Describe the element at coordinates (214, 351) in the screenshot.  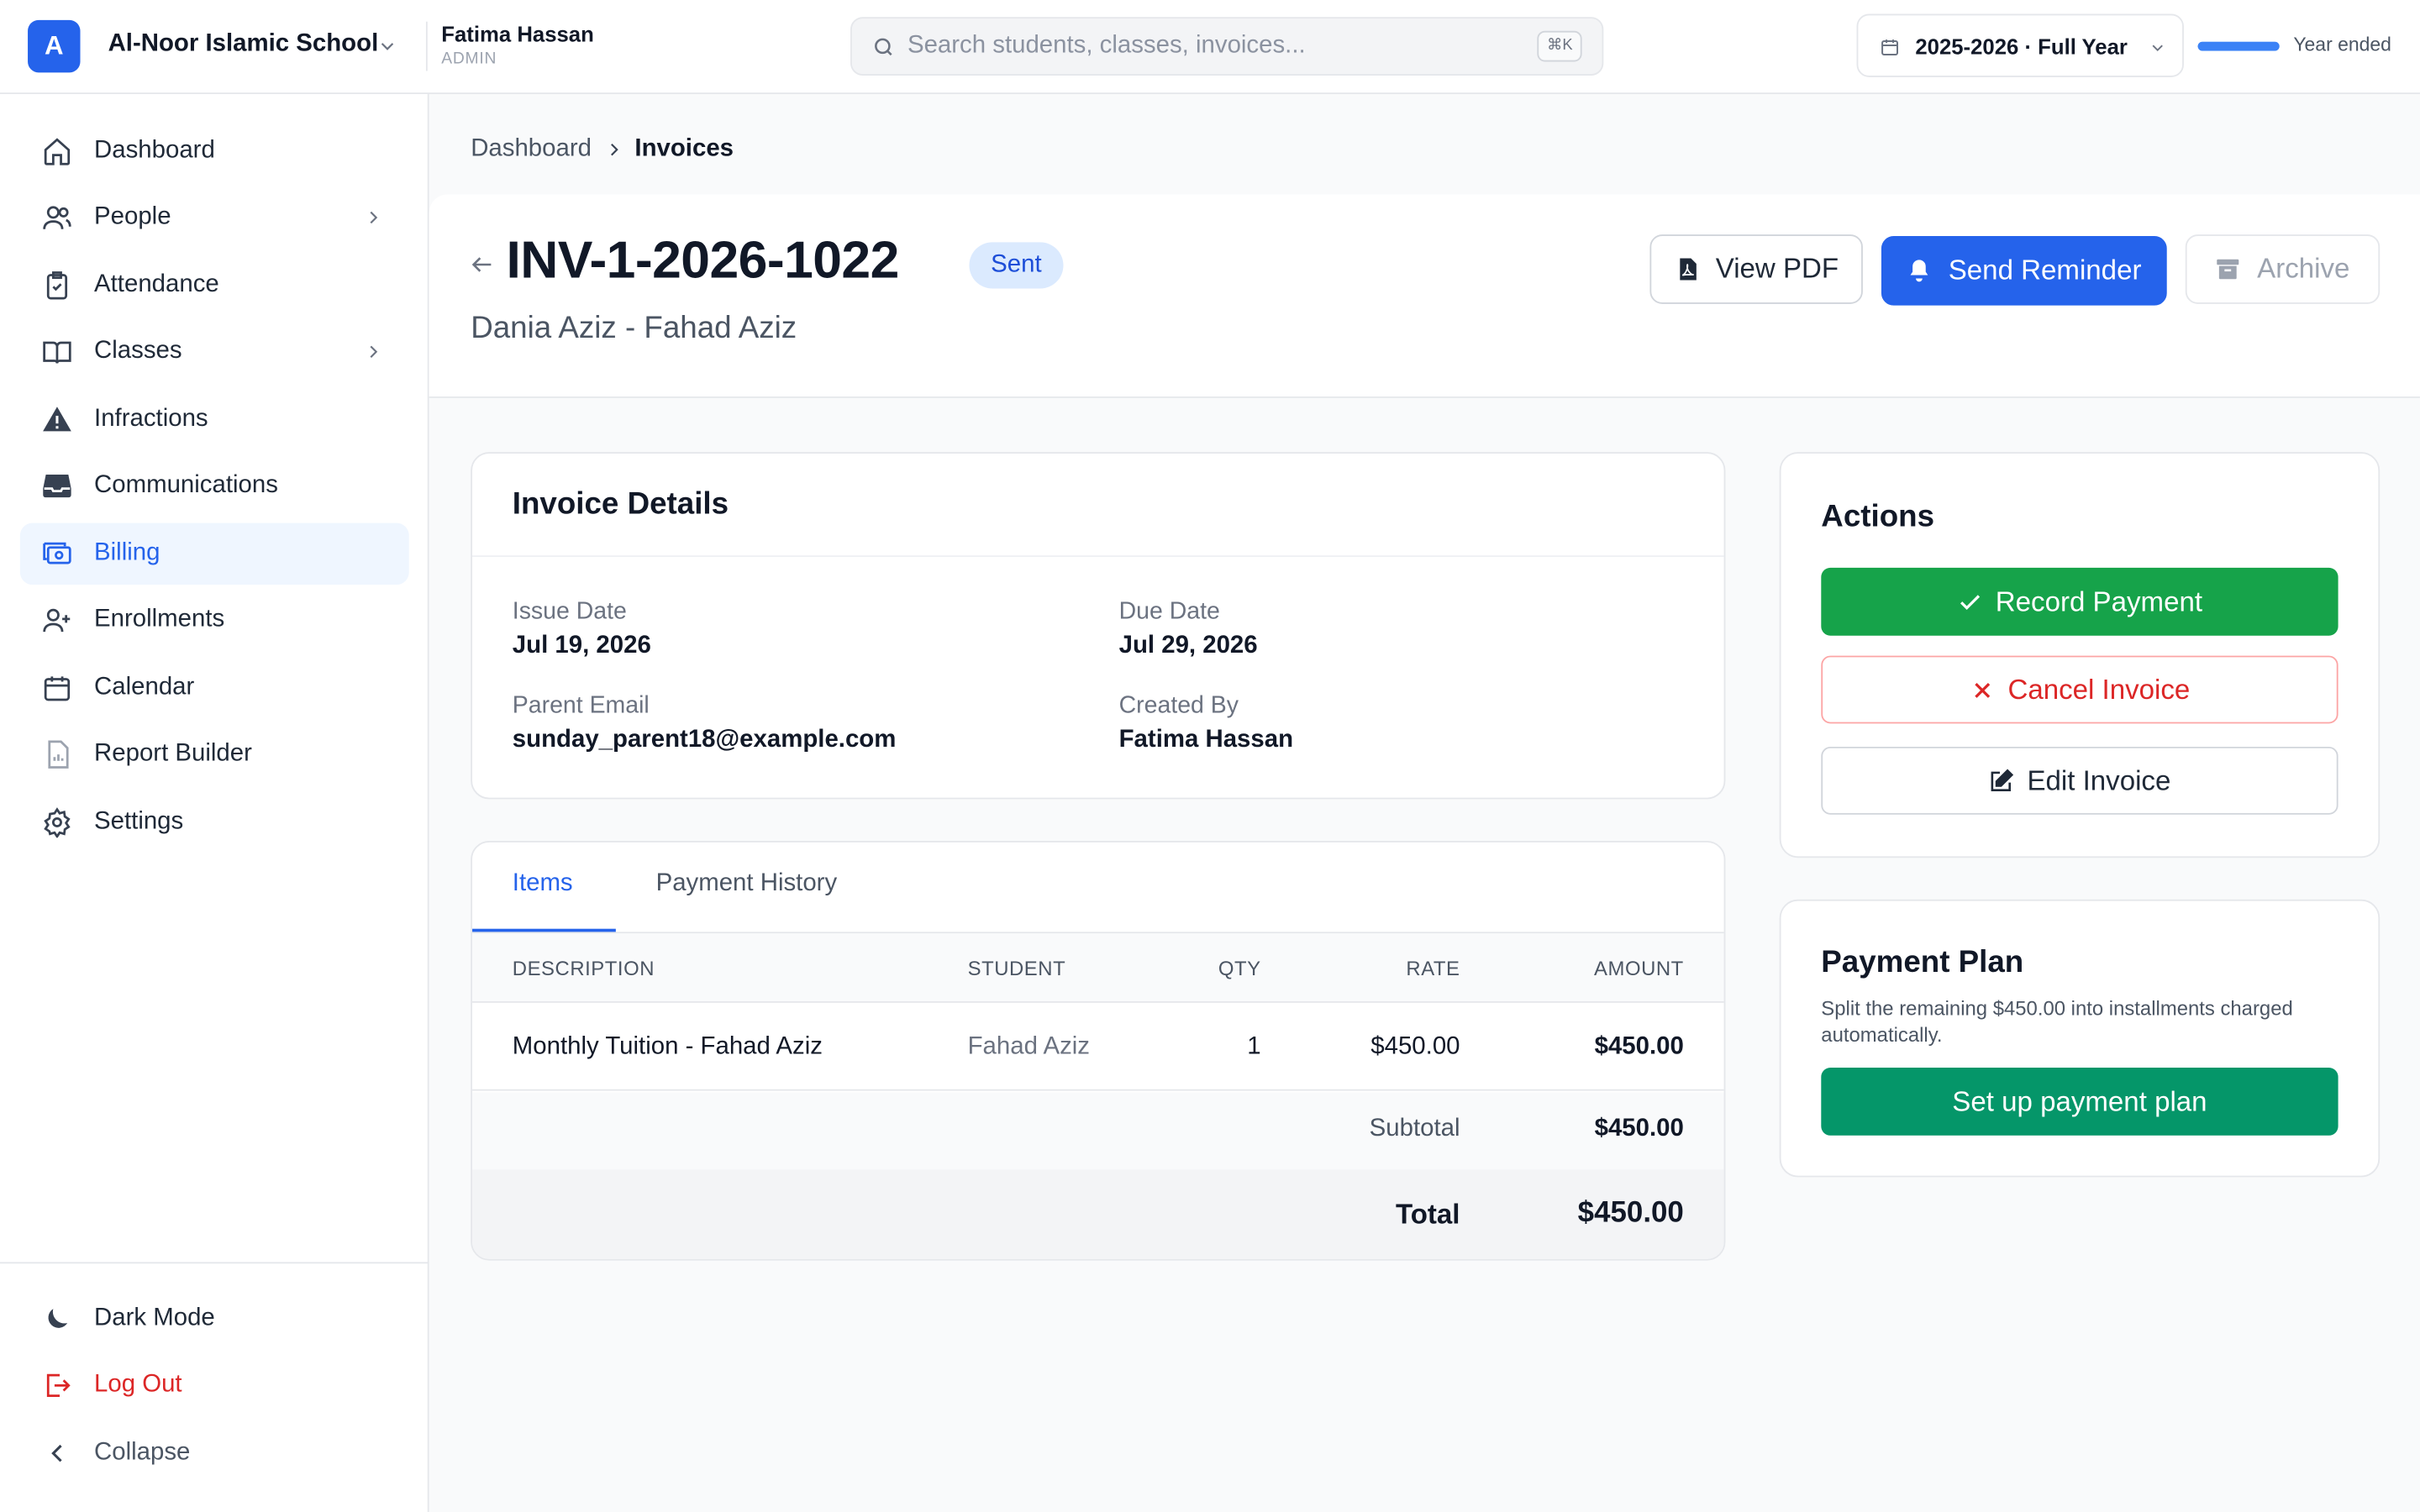
I see `sidebar-item-classes: Classes` at that location.